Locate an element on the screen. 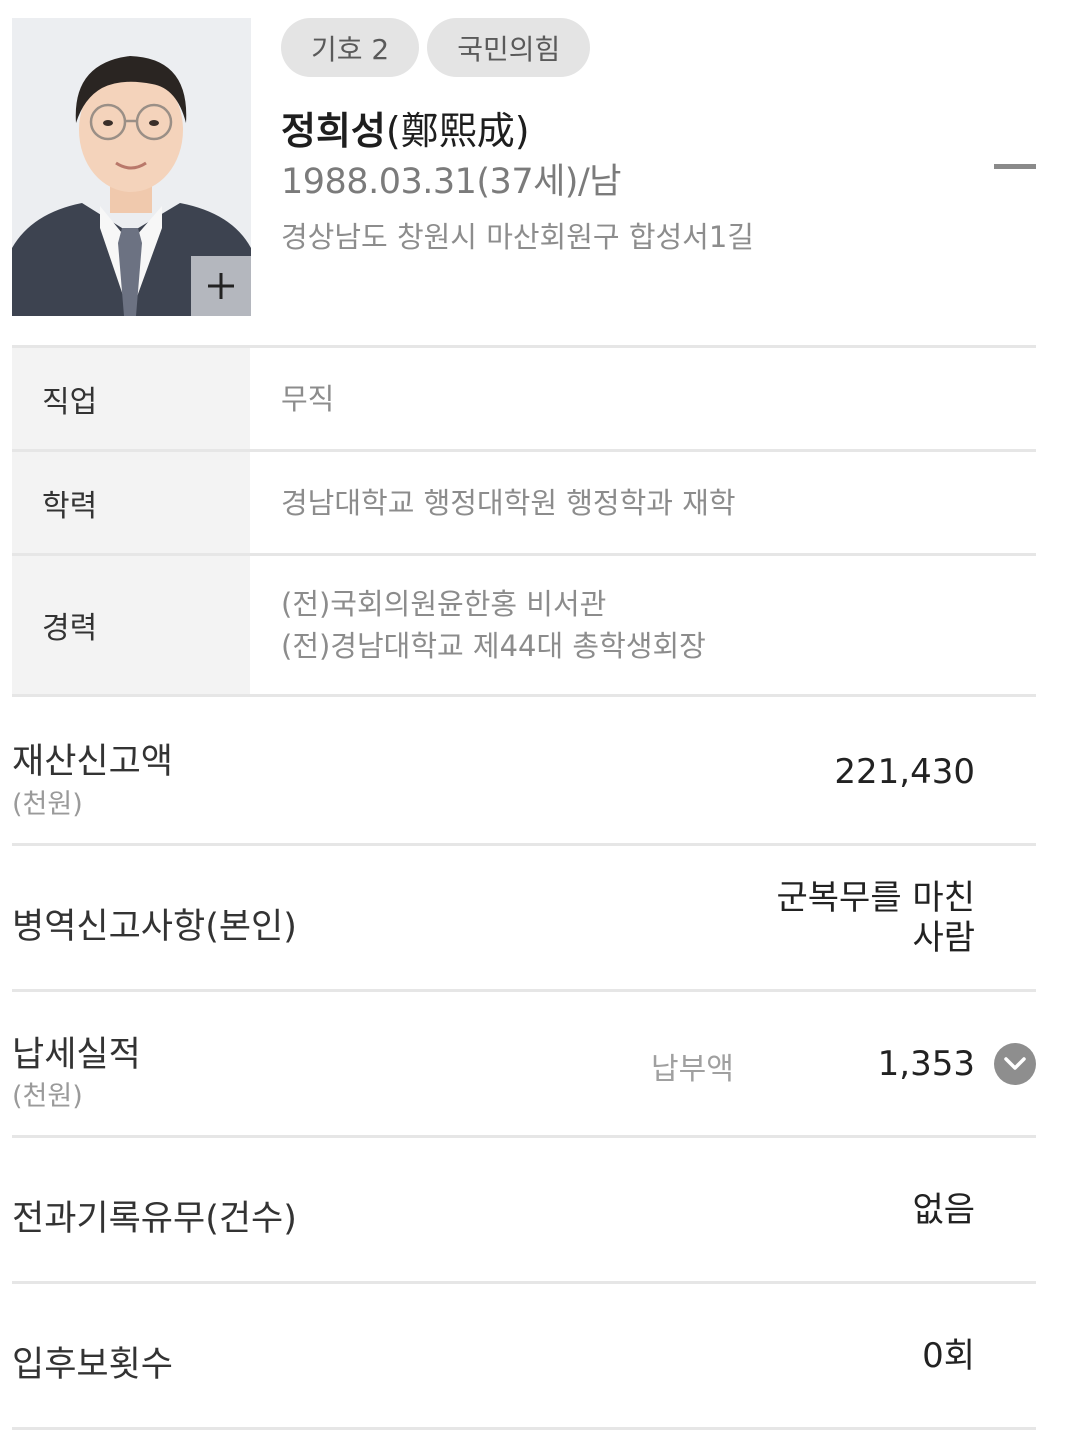 This screenshot has width=1070, height=1440. info-label: 학력 is located at coordinates (131, 502).